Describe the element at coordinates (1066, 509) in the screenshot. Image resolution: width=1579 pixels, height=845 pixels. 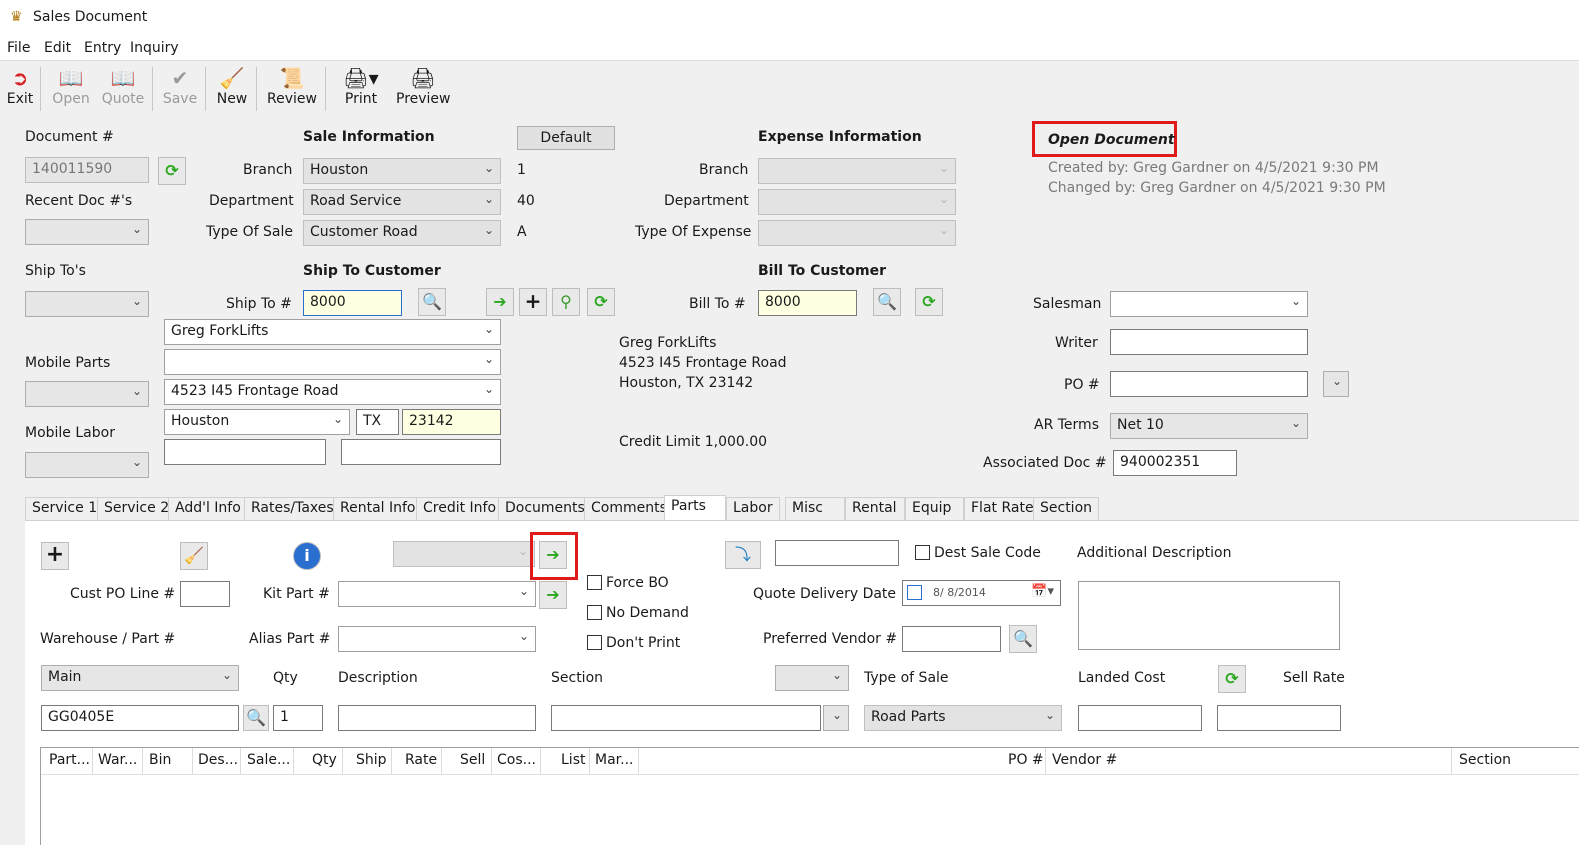
I see `tab-section: Section` at that location.